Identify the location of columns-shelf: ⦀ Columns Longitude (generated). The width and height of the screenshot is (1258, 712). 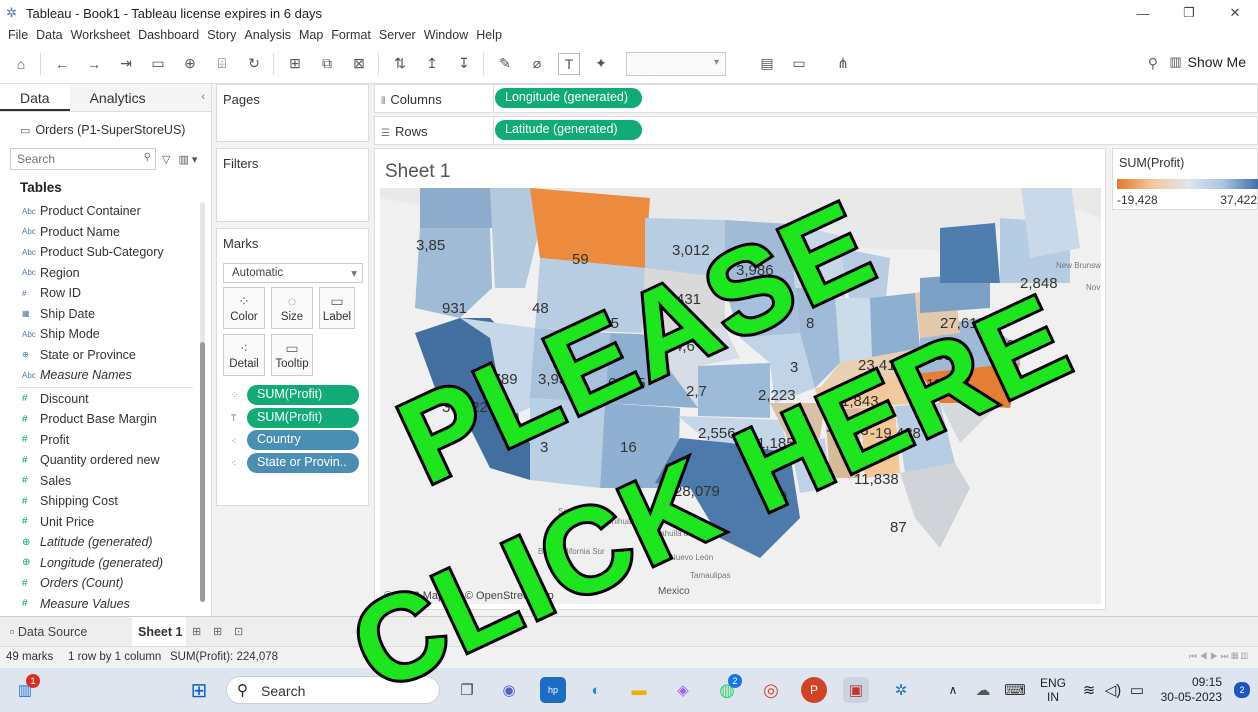
(816, 98).